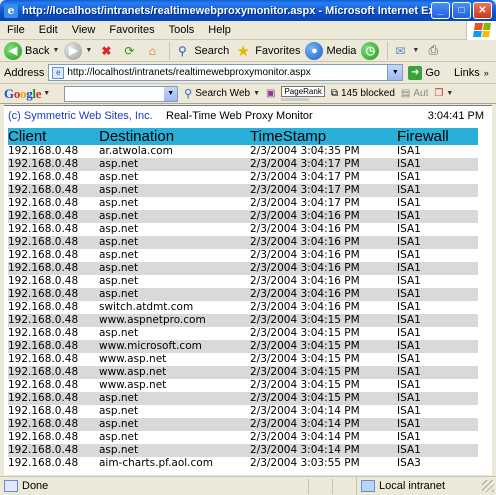 The width and height of the screenshot is (496, 495). Describe the element at coordinates (334, 93) in the screenshot. I see `popup-blocker-icon: ⧉` at that location.